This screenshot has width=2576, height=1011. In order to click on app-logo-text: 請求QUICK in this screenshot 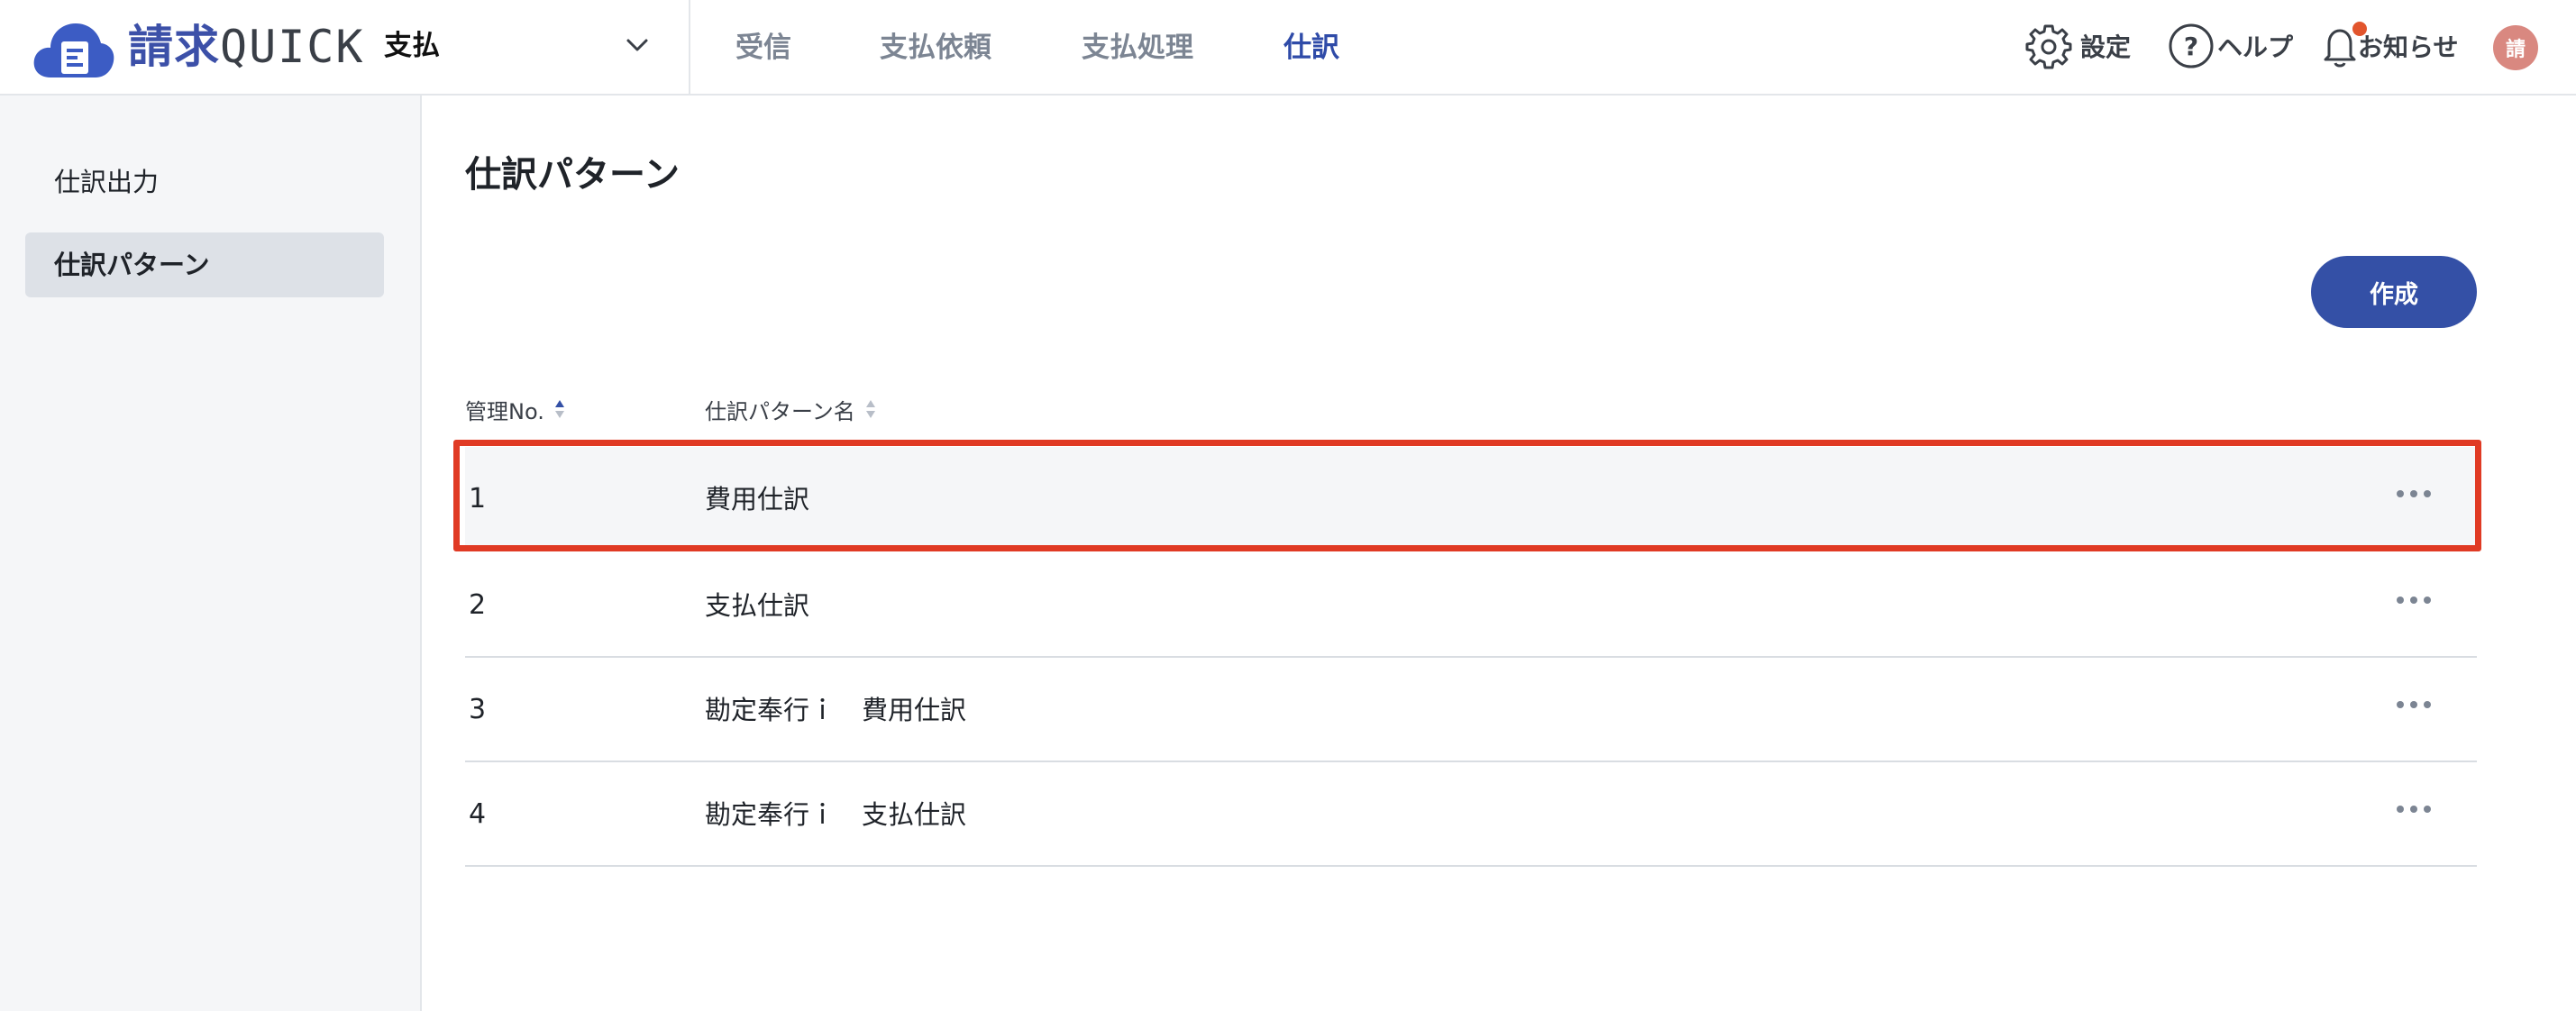, I will do `click(246, 47)`.